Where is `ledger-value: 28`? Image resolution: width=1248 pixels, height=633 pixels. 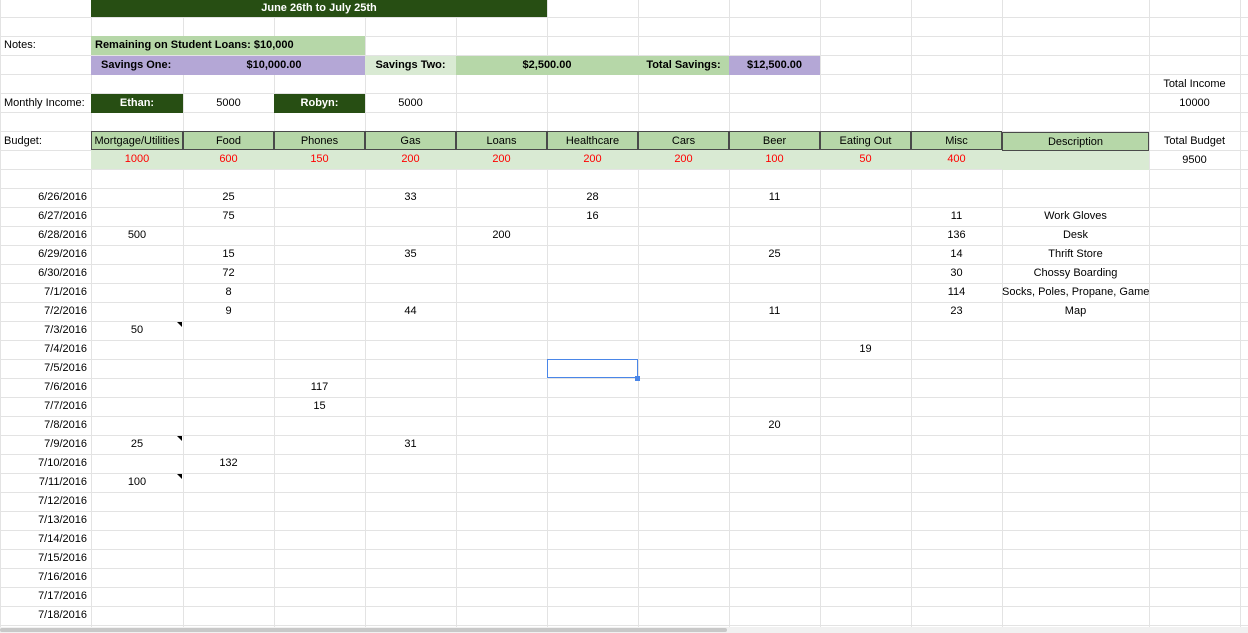
ledger-value: 28 is located at coordinates (592, 197).